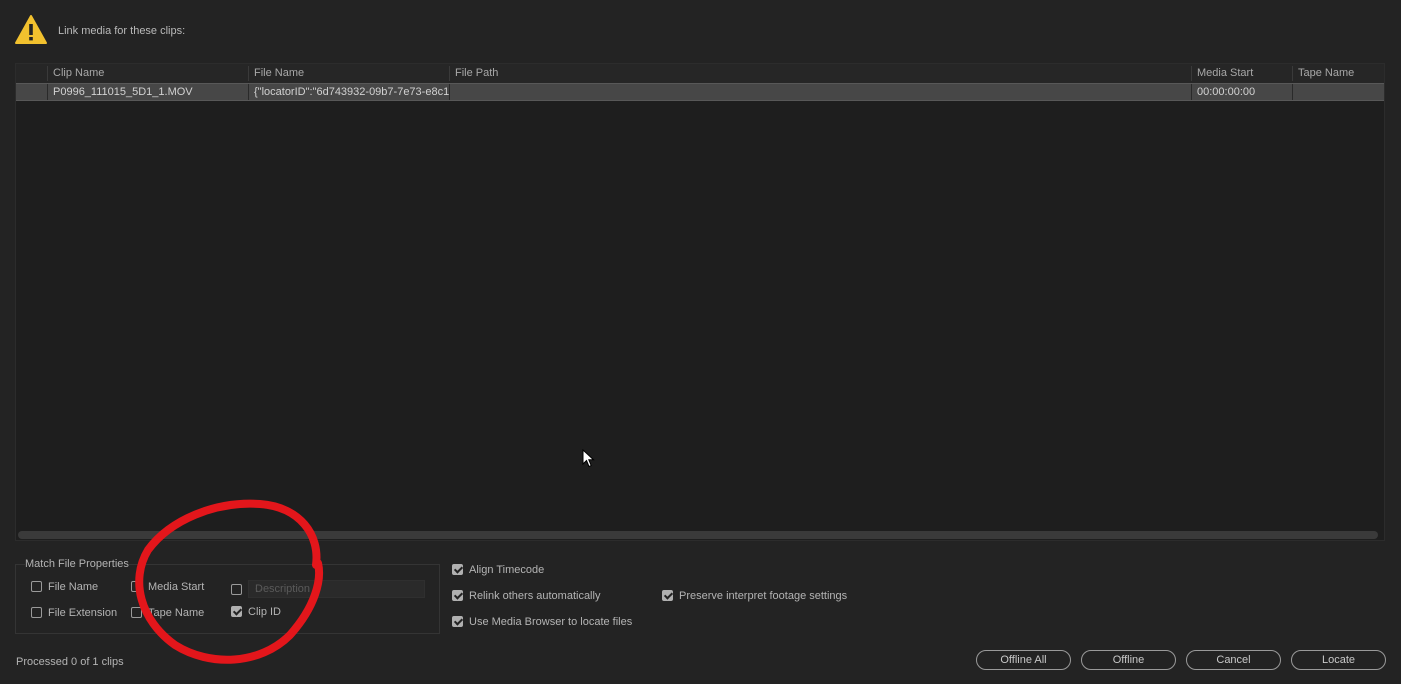  I want to click on link-media-prompt: Link media for these clips:, so click(122, 31).